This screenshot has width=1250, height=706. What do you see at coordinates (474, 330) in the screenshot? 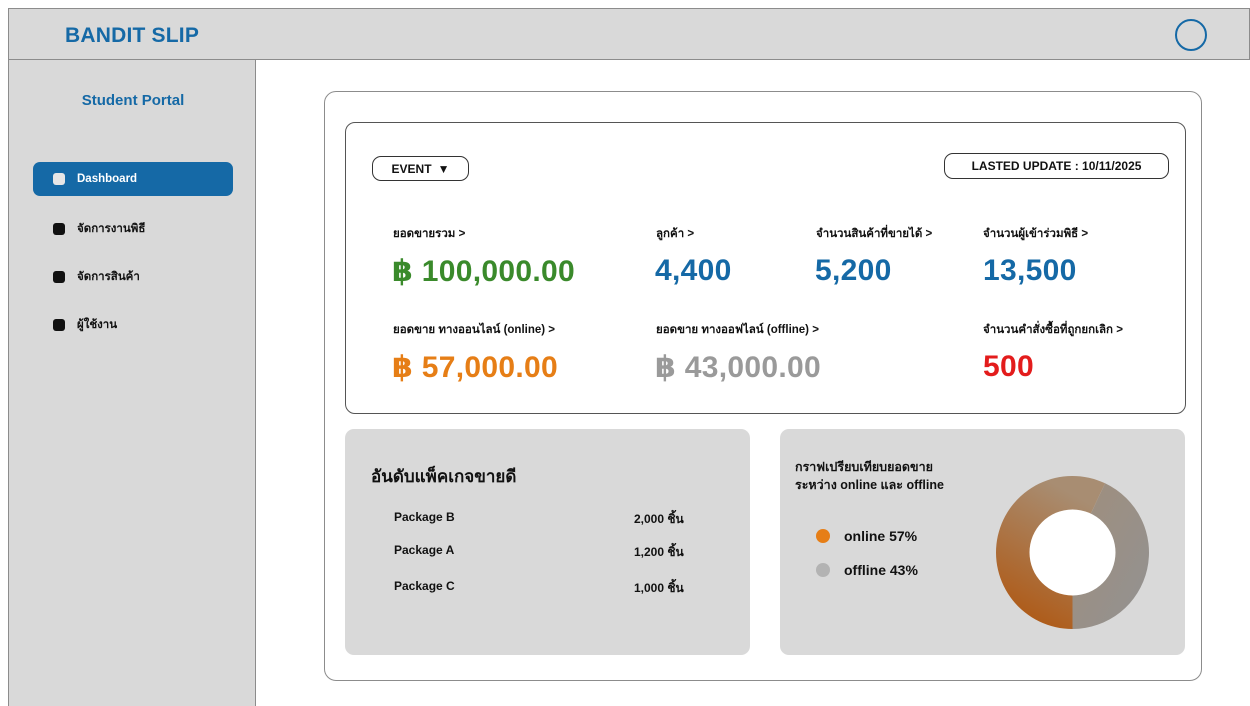
I see `online-sales-link: ยอดขาย ทางออนไลน์ (online) >` at bounding box center [474, 330].